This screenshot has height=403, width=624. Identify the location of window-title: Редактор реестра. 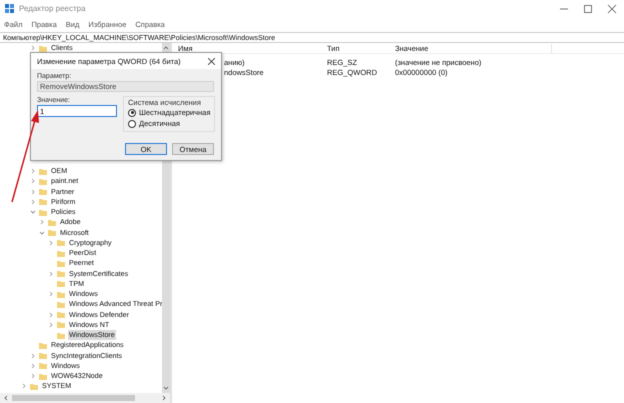
(52, 8).